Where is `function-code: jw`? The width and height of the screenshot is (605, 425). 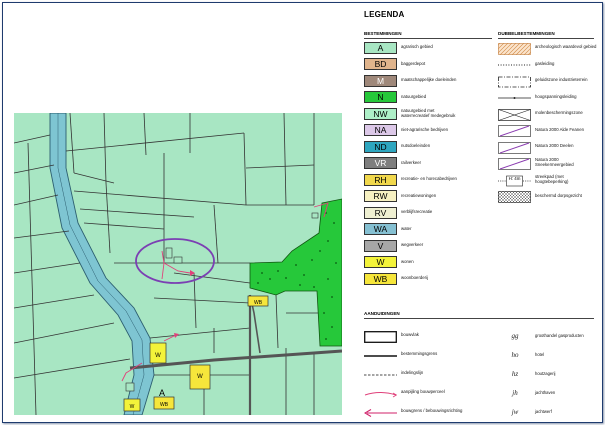 function-code: jw is located at coordinates (515, 411).